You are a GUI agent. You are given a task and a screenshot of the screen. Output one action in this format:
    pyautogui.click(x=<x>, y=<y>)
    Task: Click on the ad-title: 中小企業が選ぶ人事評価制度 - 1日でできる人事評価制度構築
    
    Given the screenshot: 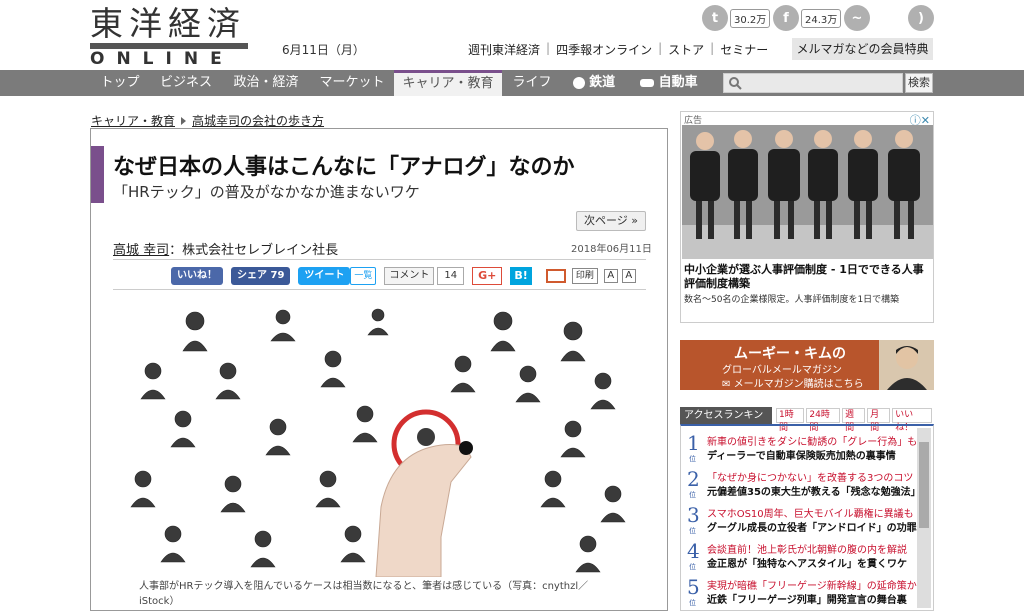 What is the action you would take?
    pyautogui.click(x=808, y=277)
    